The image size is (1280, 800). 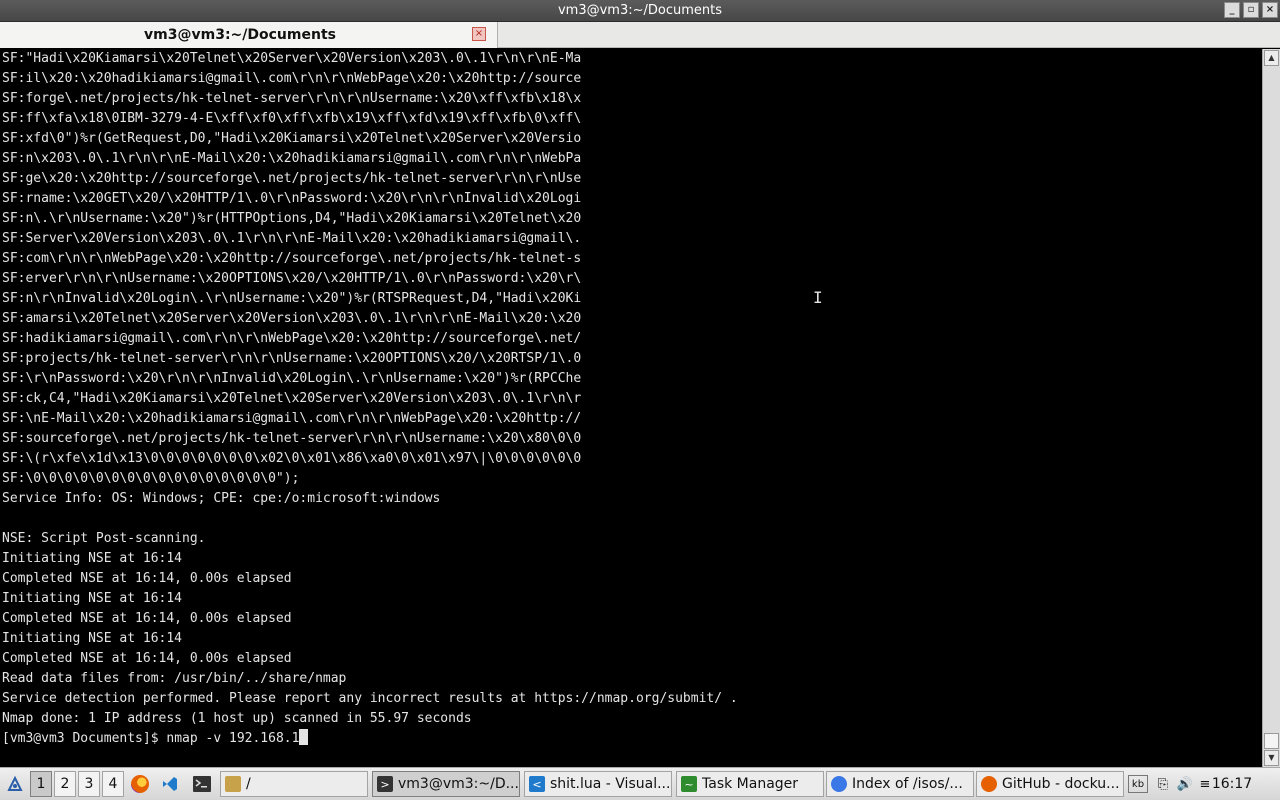 What do you see at coordinates (151, 478) in the screenshot?
I see `terminal-line: SF:\0\0\0\0\0\0\0\0\0\0\0\0\0\0\0\0");` at bounding box center [151, 478].